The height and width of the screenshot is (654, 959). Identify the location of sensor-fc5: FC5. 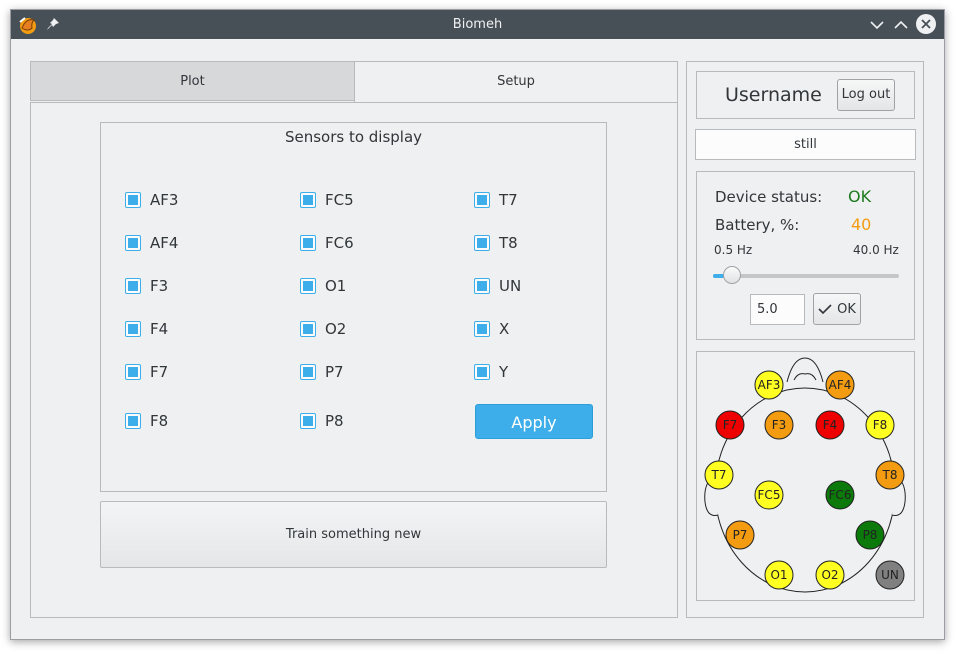
(769, 495).